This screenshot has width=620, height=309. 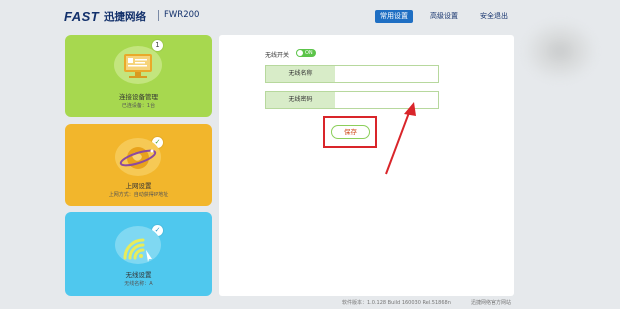 What do you see at coordinates (138, 195) in the screenshot?
I see `tile-sub: 上网方式：自动获得IP地址` at bounding box center [138, 195].